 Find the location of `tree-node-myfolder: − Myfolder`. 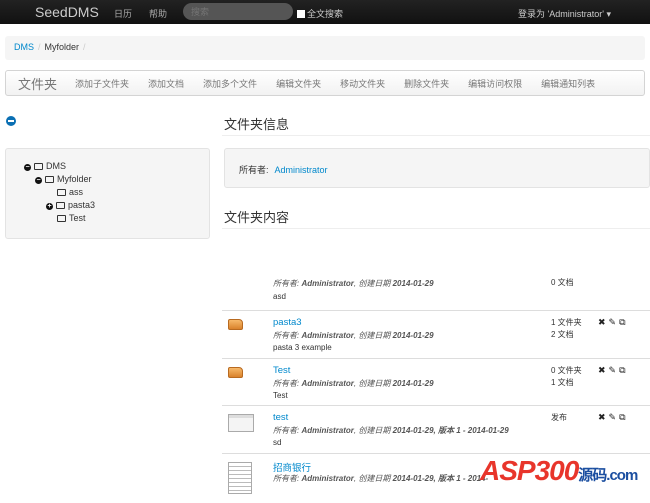

tree-node-myfolder: − Myfolder is located at coordinates (63, 179).